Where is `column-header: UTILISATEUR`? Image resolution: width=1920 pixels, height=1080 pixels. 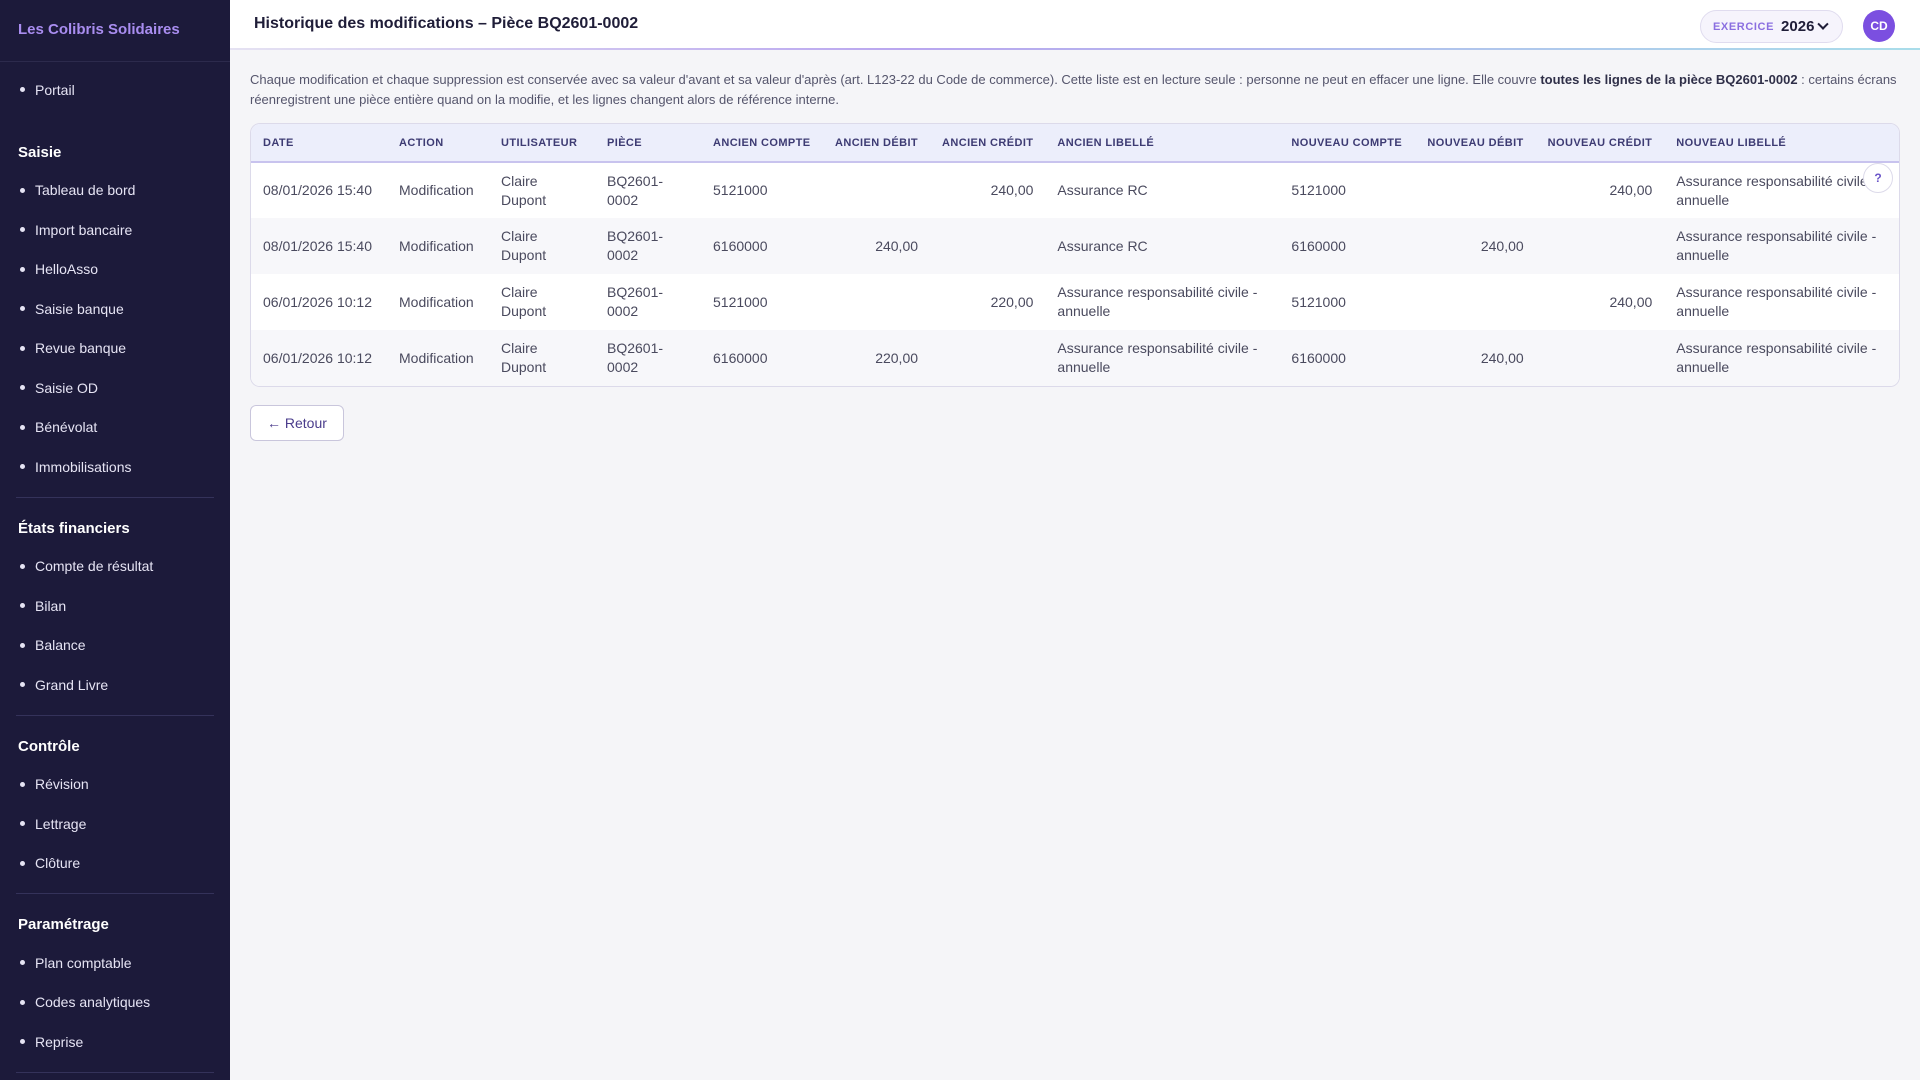 column-header: UTILISATEUR is located at coordinates (539, 142).